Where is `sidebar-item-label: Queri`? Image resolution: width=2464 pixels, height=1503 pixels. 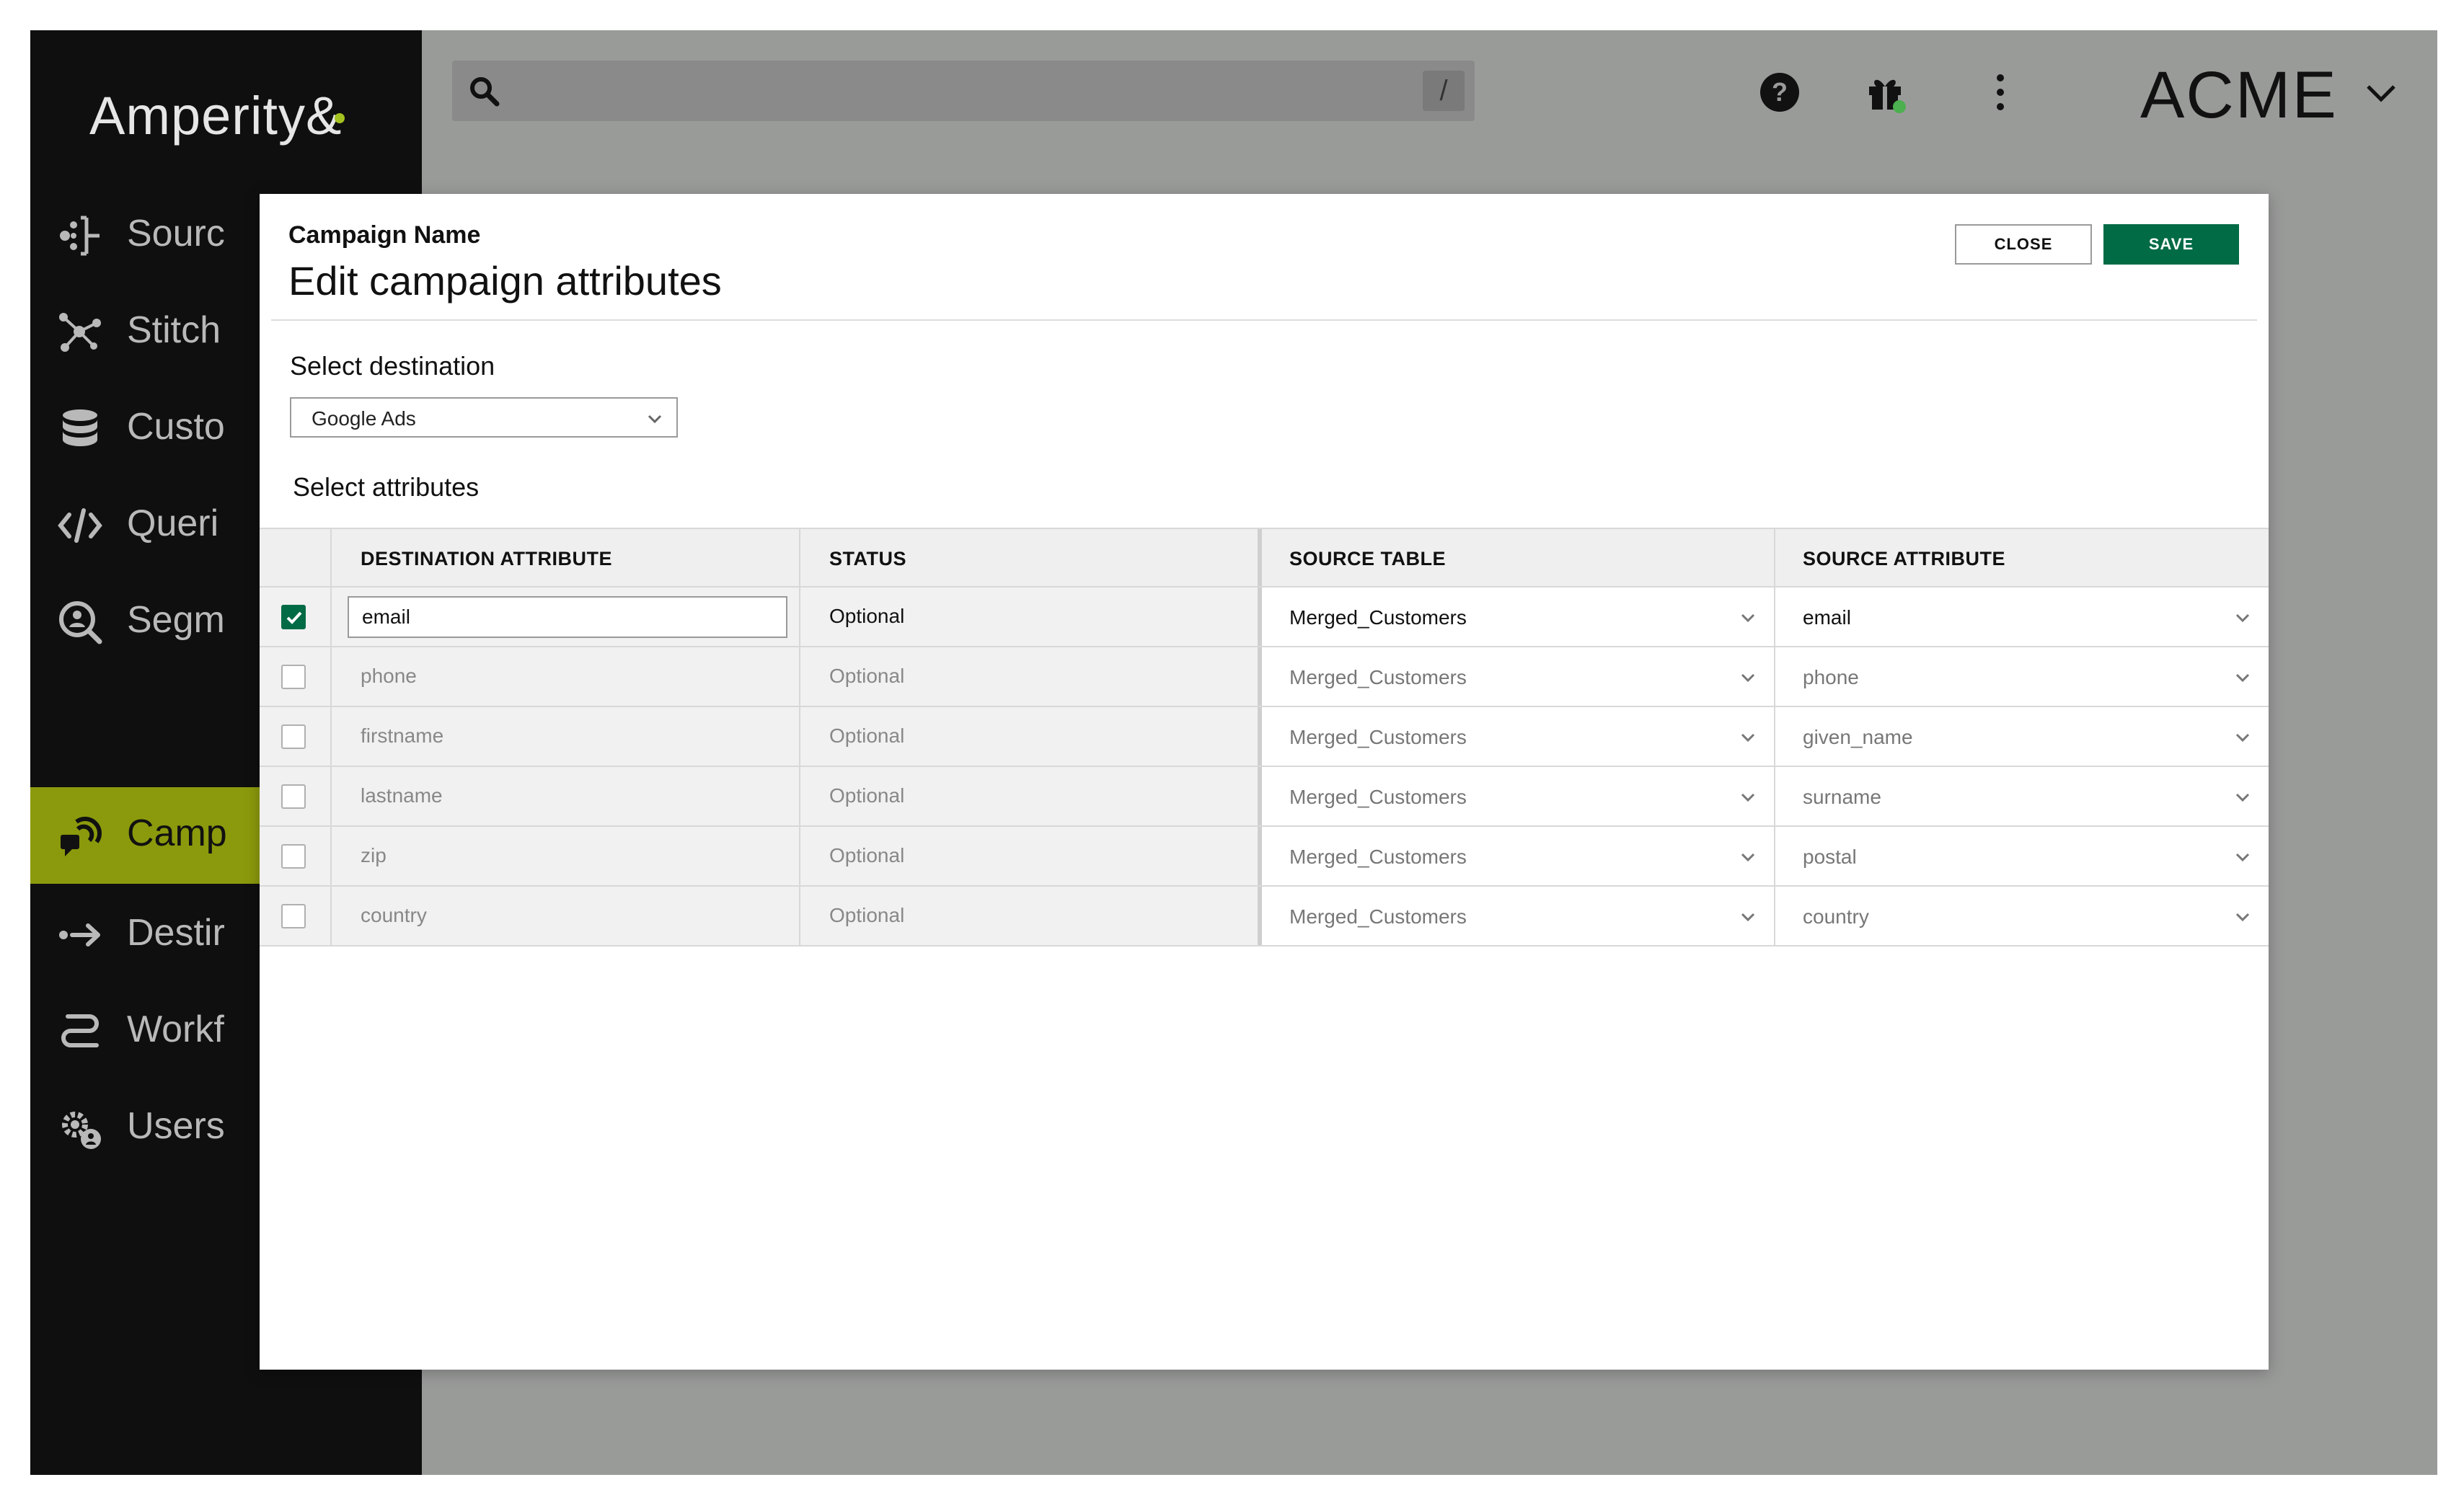
sidebar-item-label: Queri is located at coordinates (173, 523).